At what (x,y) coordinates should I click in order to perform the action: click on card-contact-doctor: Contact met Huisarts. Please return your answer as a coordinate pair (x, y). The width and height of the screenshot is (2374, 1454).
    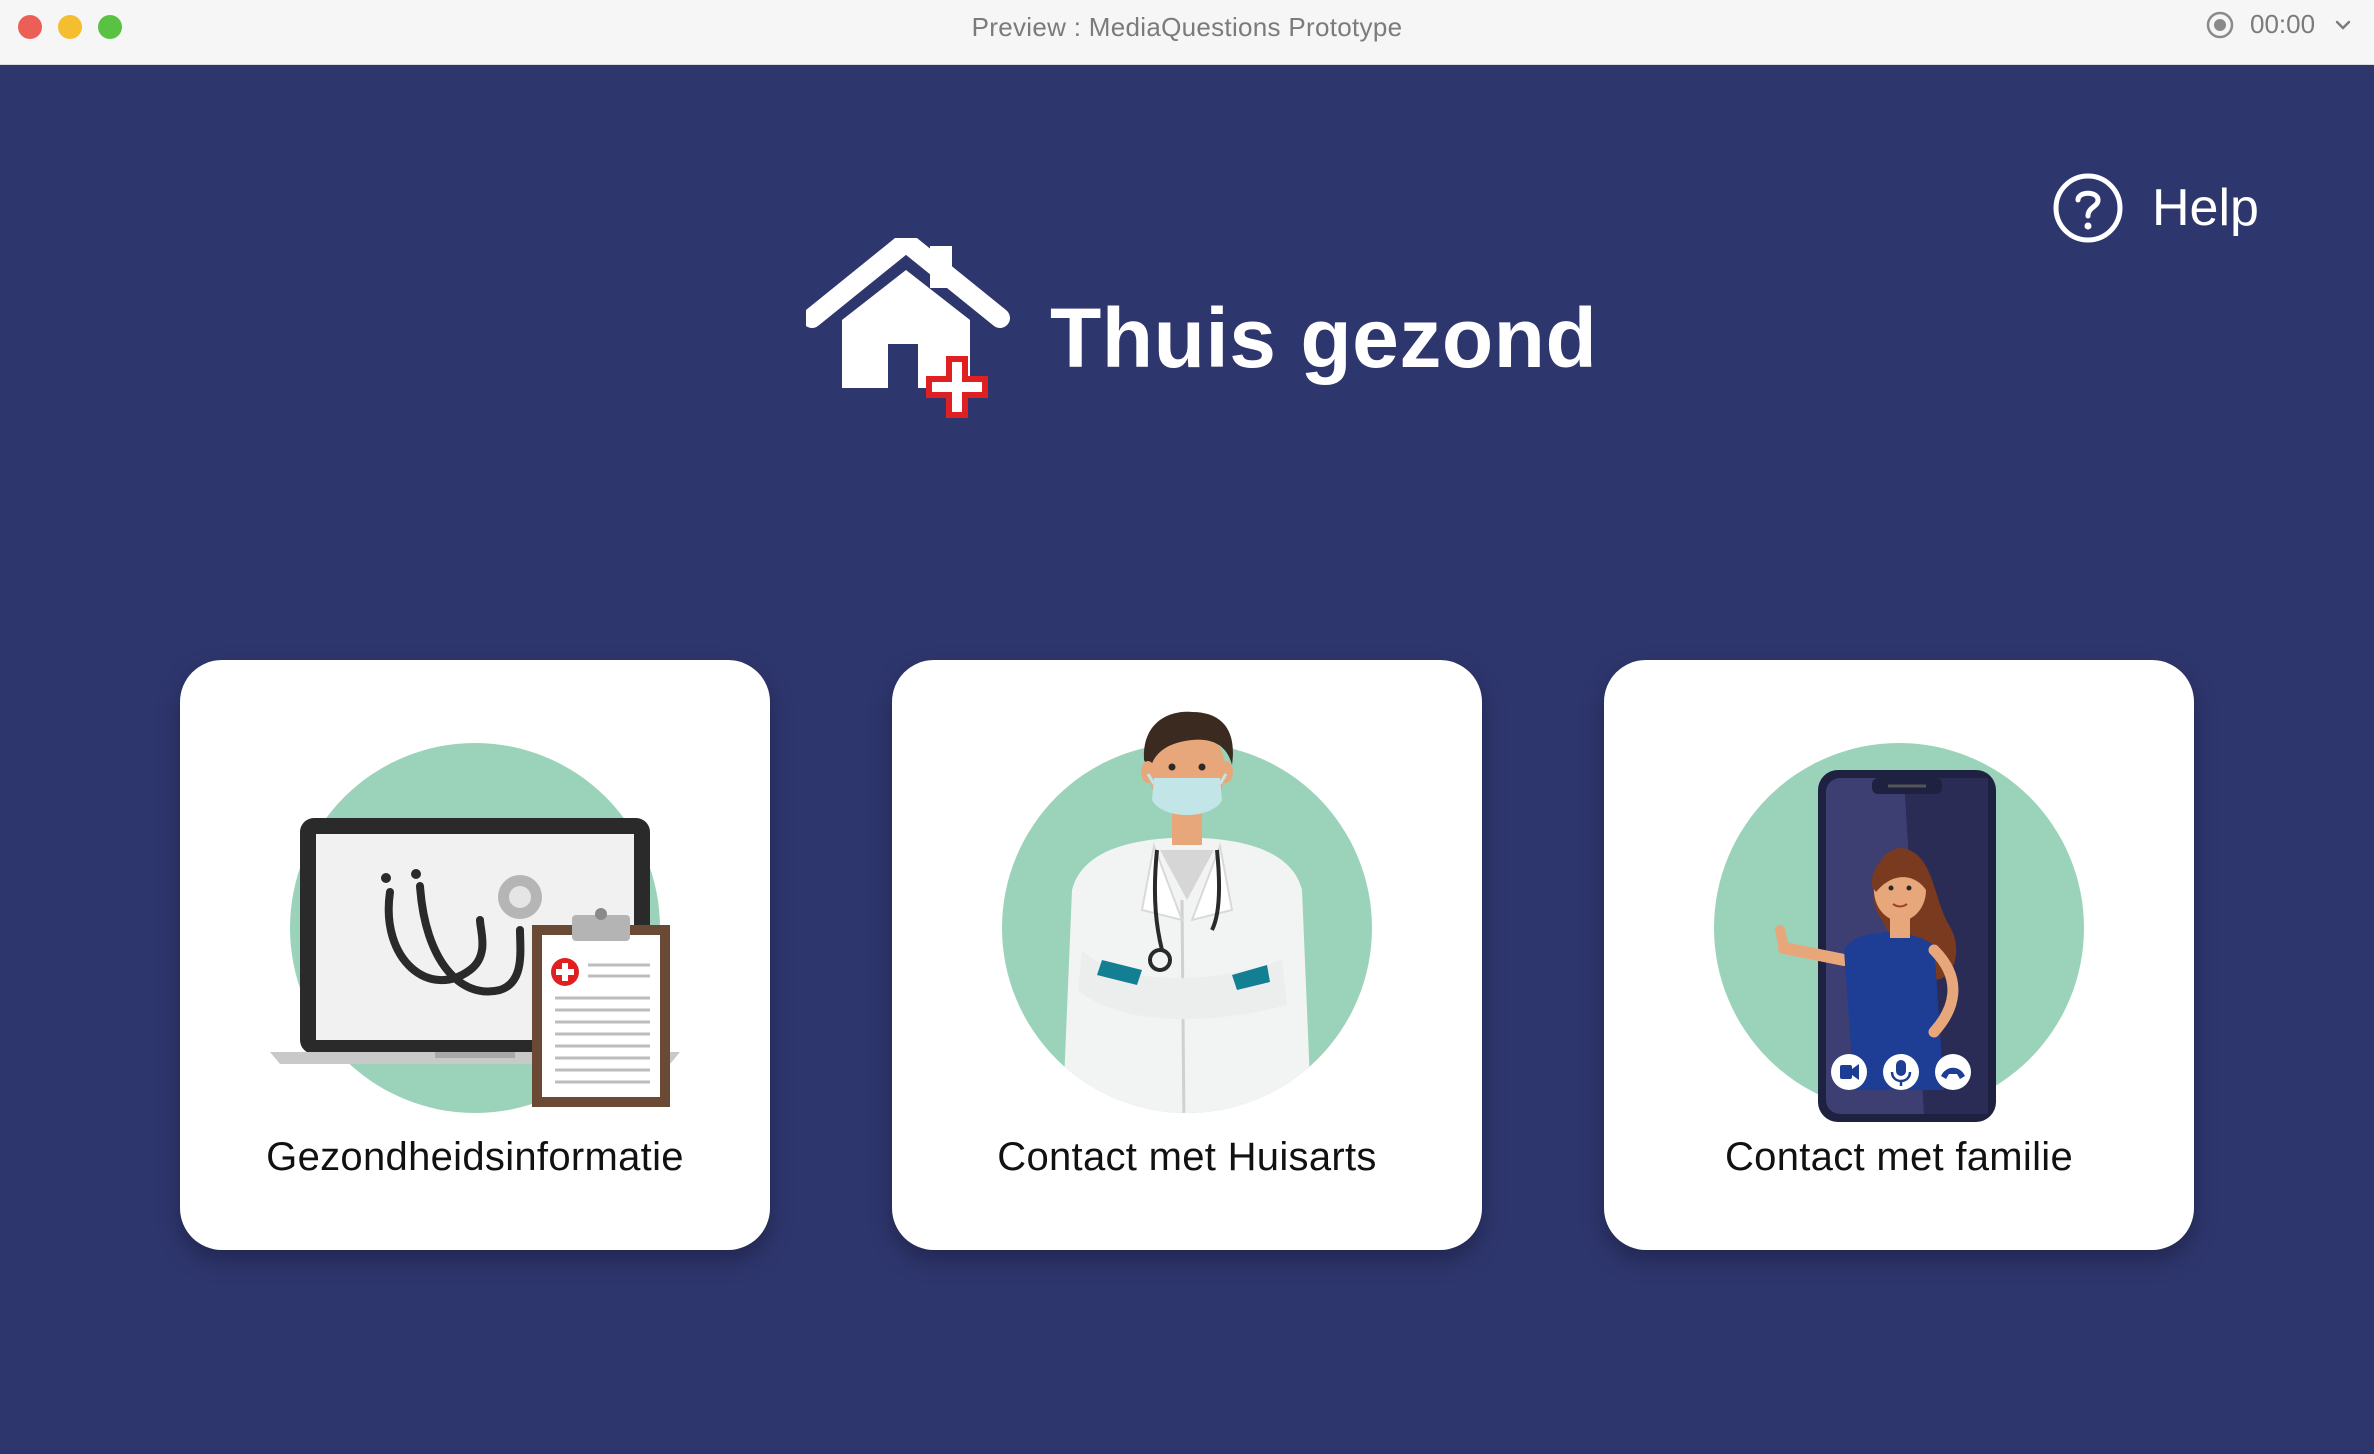
    Looking at the image, I should click on (1187, 955).